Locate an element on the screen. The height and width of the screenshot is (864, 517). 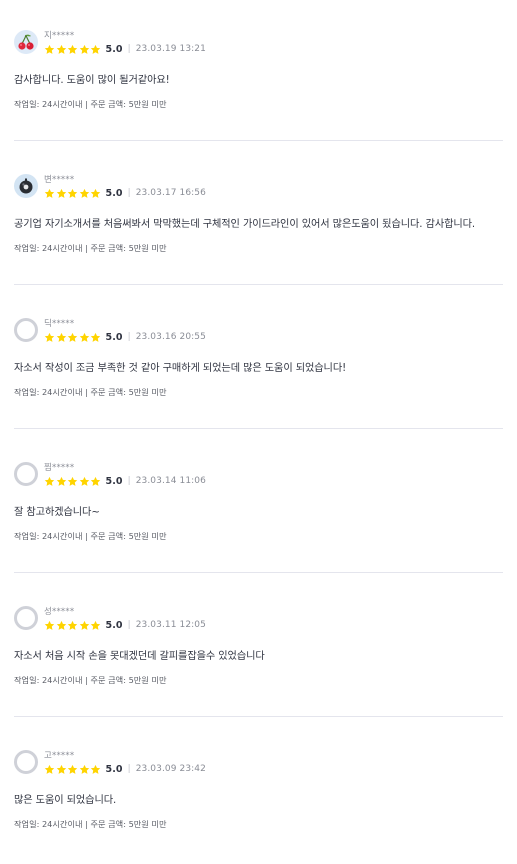
review-date: 23.03.17 16:56 is located at coordinates (170, 193).